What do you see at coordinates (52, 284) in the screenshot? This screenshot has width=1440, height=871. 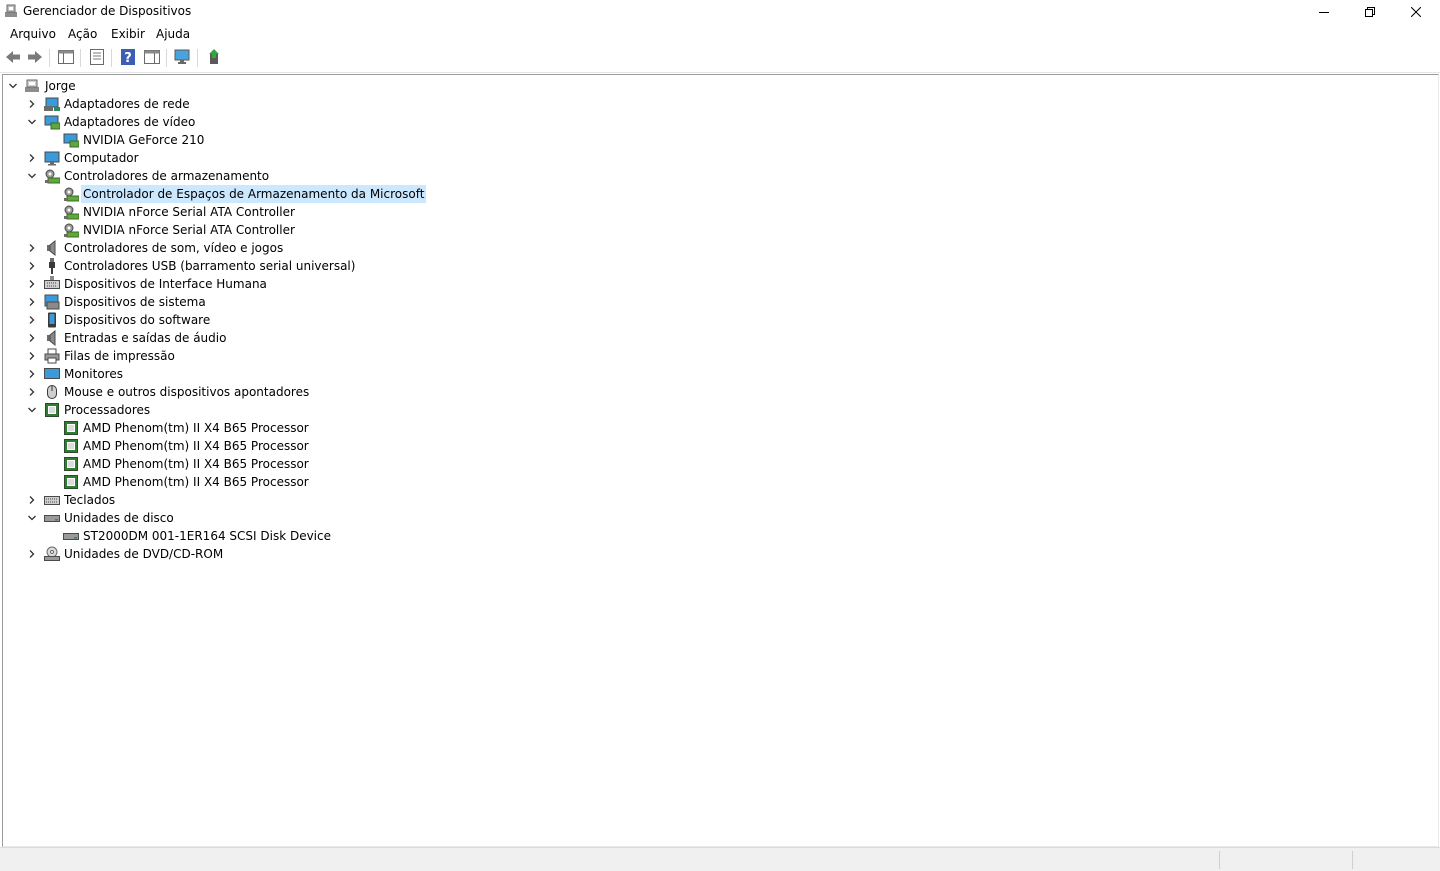 I see `hid-icon` at bounding box center [52, 284].